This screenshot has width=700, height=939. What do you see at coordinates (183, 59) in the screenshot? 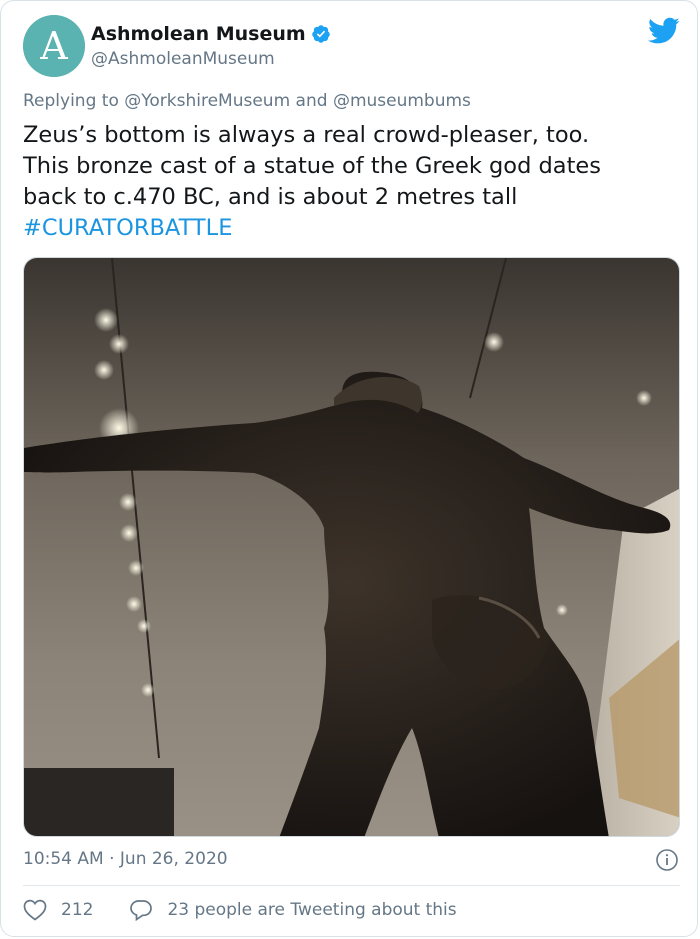
I see `user-handle: @AshmoleanMuseum` at bounding box center [183, 59].